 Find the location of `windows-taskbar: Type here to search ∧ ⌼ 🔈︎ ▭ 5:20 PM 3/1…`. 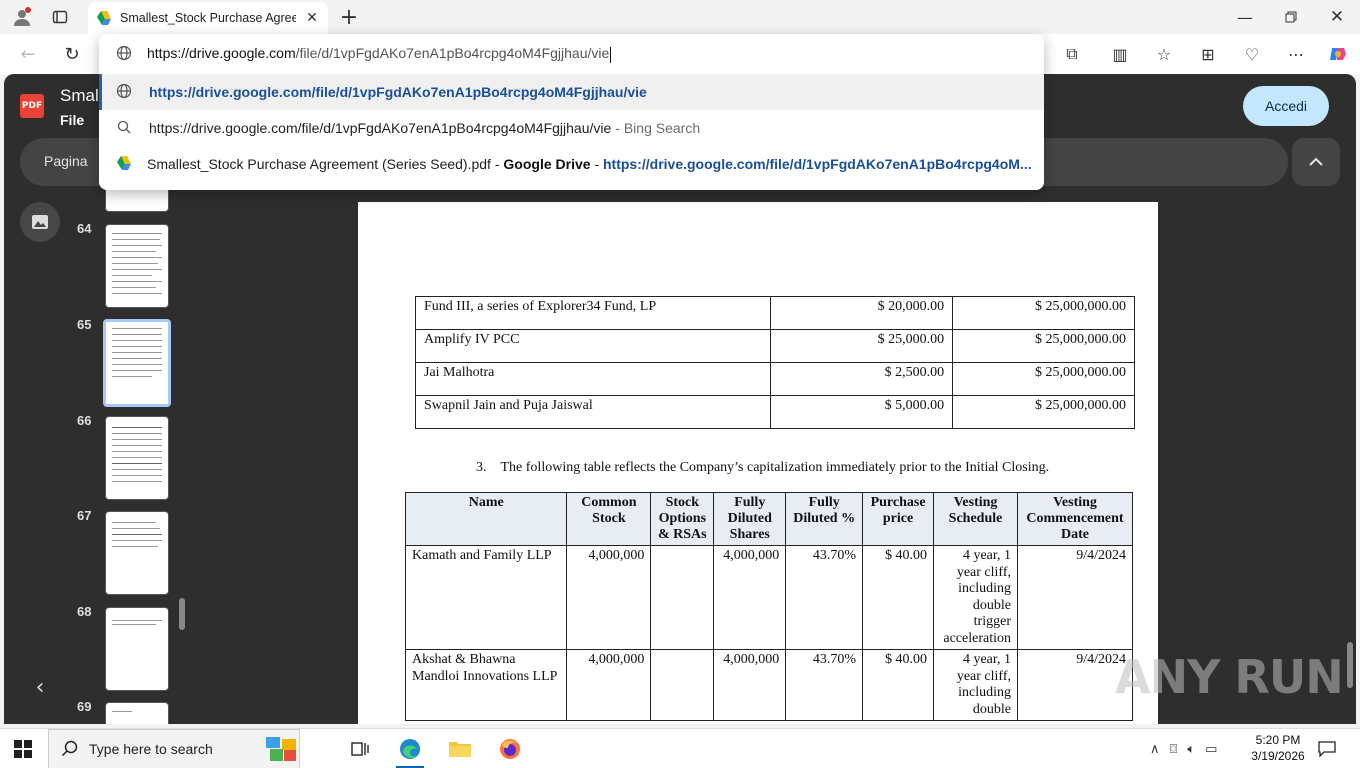

windows-taskbar: Type here to search ∧ ⌼ 🔈︎ ▭ 5:20 PM 3/1… is located at coordinates (680, 748).